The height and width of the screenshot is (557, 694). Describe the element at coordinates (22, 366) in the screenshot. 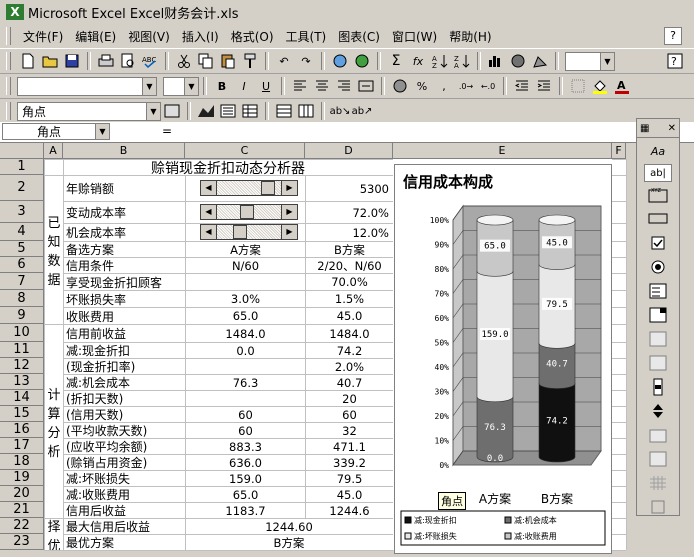

I see `row-header: 12` at that location.